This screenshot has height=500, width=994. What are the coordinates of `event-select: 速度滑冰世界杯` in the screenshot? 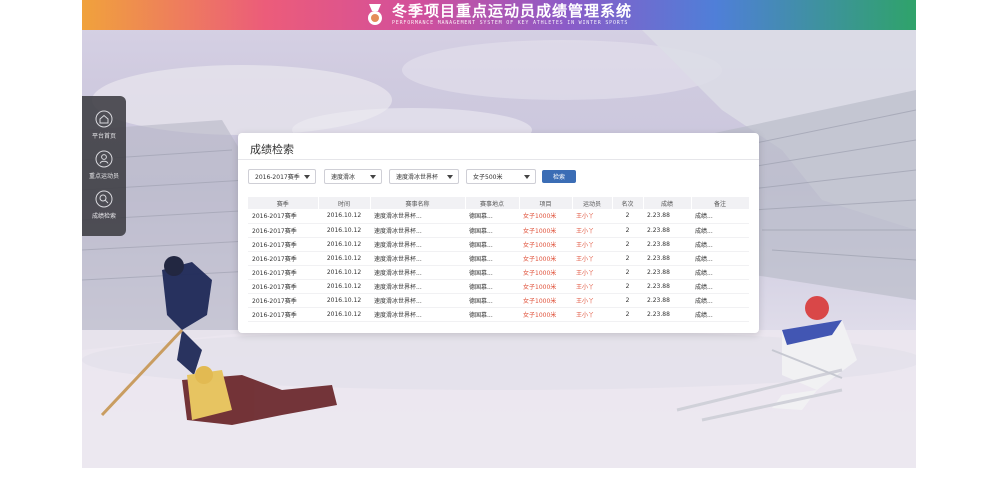 It's located at (424, 176).